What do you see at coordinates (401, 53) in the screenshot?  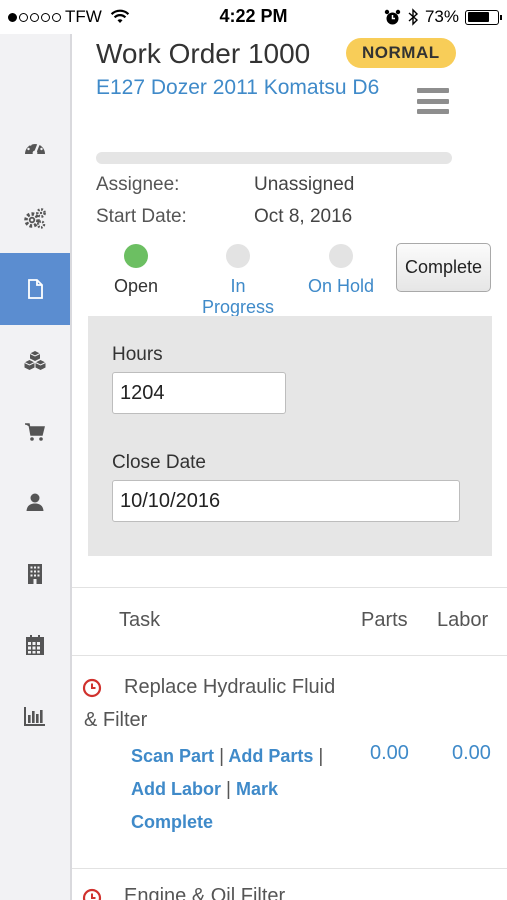 I see `priority-badge: NORMAL` at bounding box center [401, 53].